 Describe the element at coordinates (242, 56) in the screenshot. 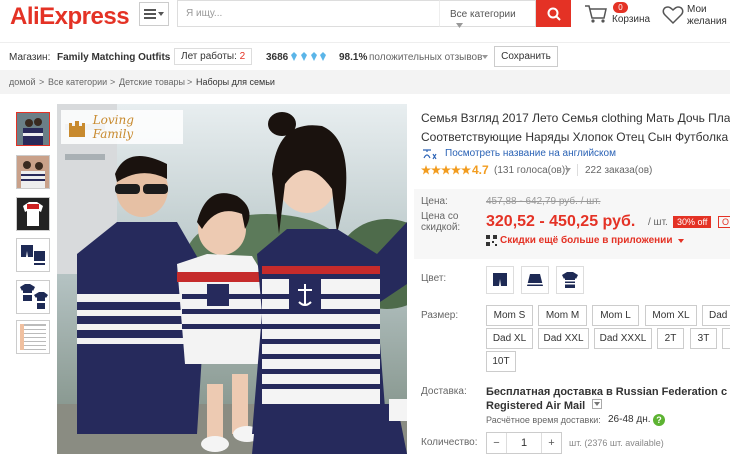

I see `store-years-value: 2` at that location.